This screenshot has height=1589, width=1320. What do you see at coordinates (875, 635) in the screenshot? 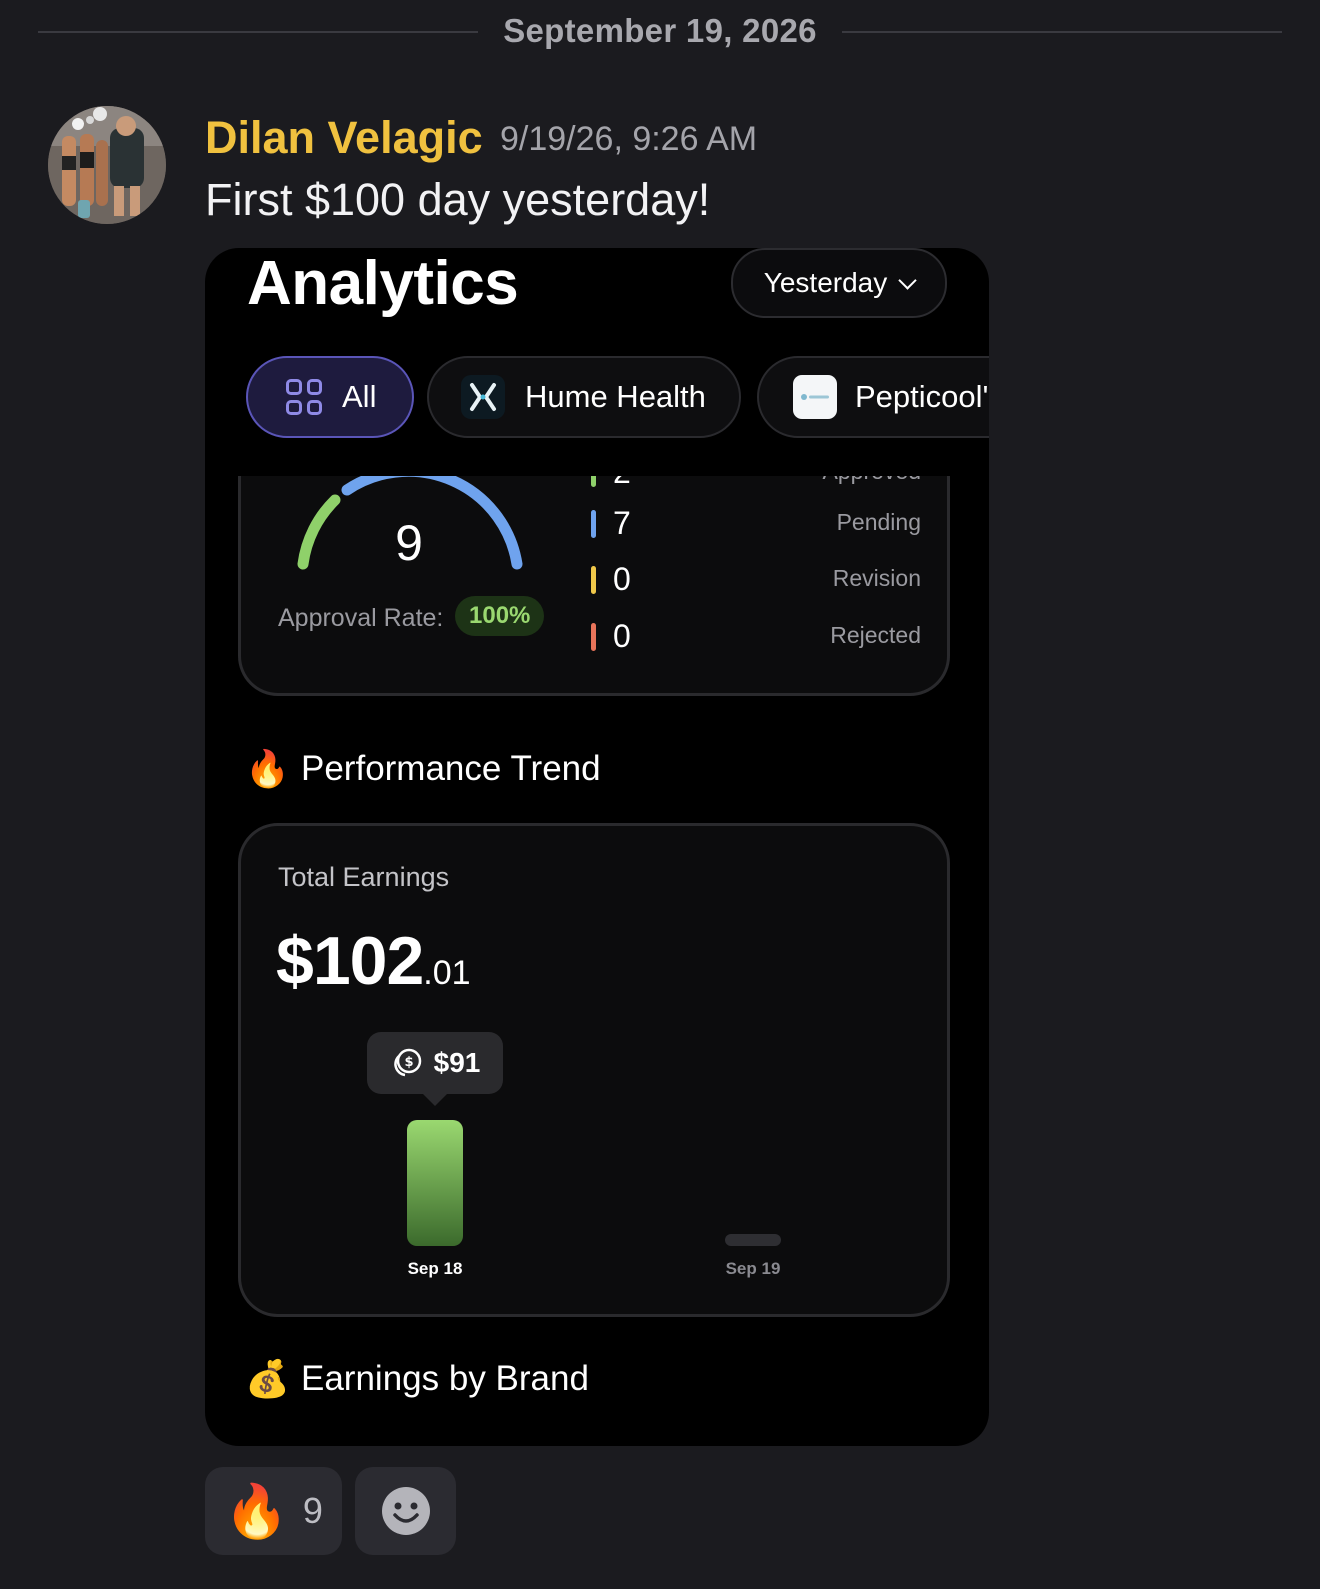
I see `stat-label: Rejected` at bounding box center [875, 635].